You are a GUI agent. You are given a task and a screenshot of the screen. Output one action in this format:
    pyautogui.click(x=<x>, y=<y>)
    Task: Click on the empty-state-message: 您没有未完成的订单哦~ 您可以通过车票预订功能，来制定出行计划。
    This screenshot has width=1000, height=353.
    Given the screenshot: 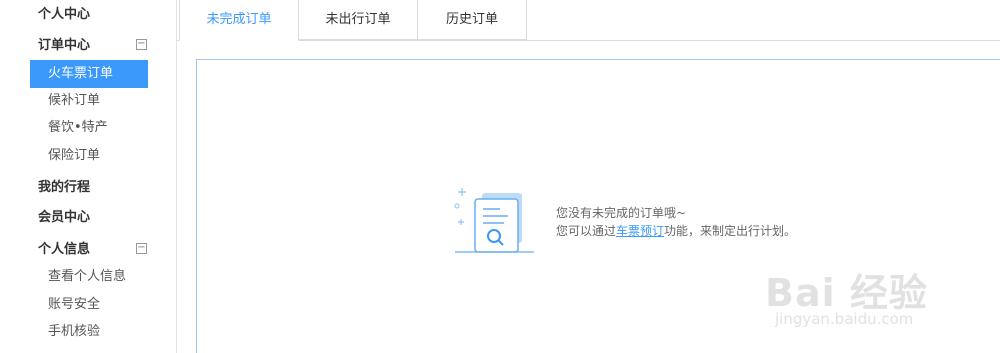 What is the action you would take?
    pyautogui.click(x=676, y=222)
    